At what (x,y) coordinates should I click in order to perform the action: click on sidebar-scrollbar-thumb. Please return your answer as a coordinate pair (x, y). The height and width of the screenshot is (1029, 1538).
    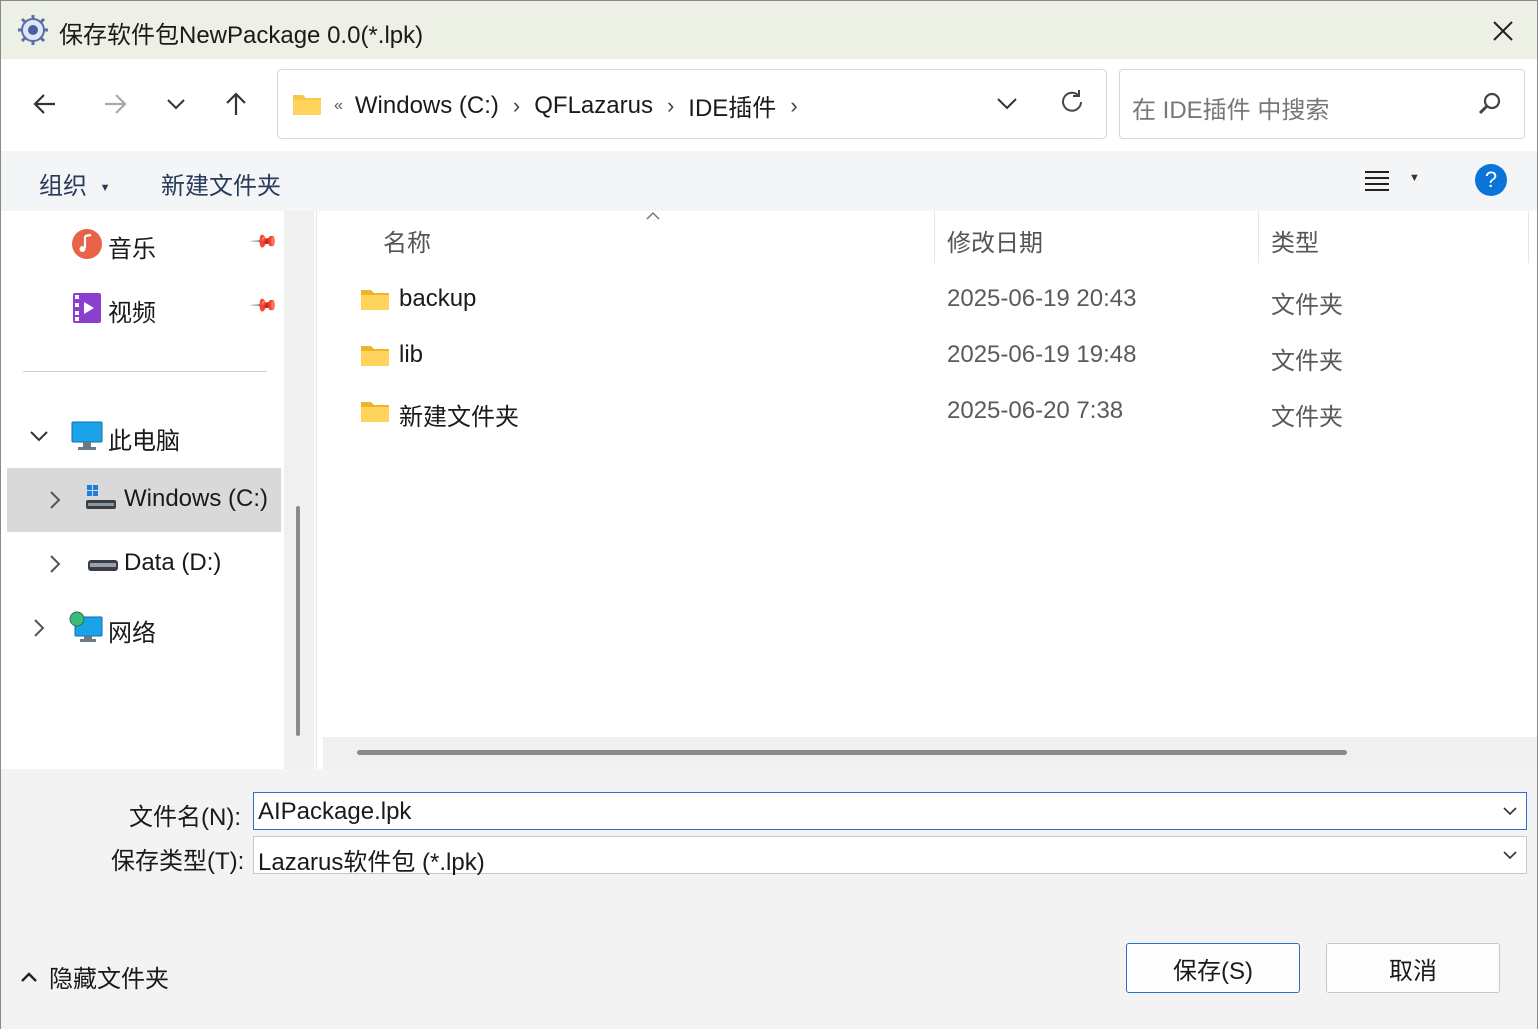
    Looking at the image, I should click on (298, 621).